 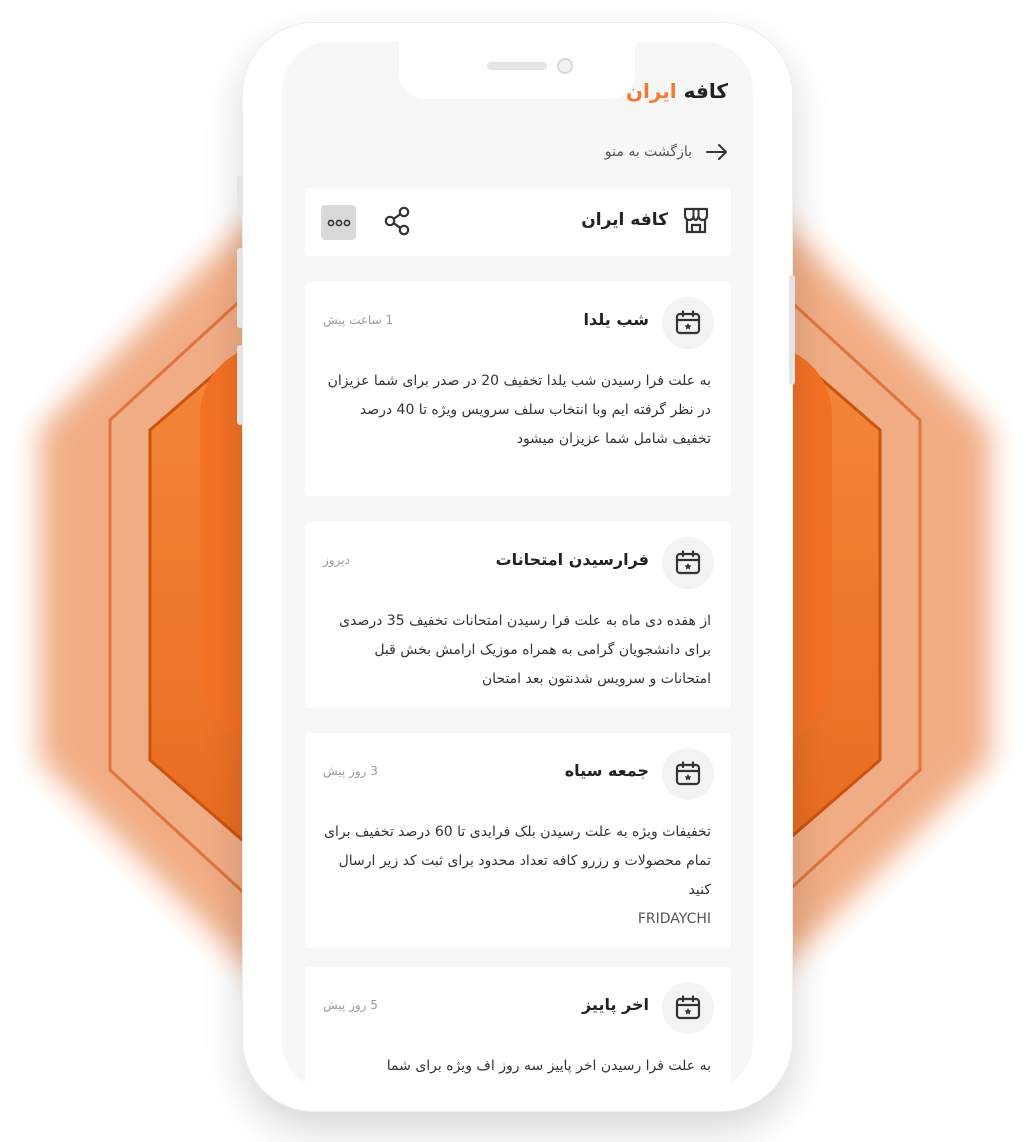 I want to click on notification-title: جمعه سیاه, so click(x=606, y=770).